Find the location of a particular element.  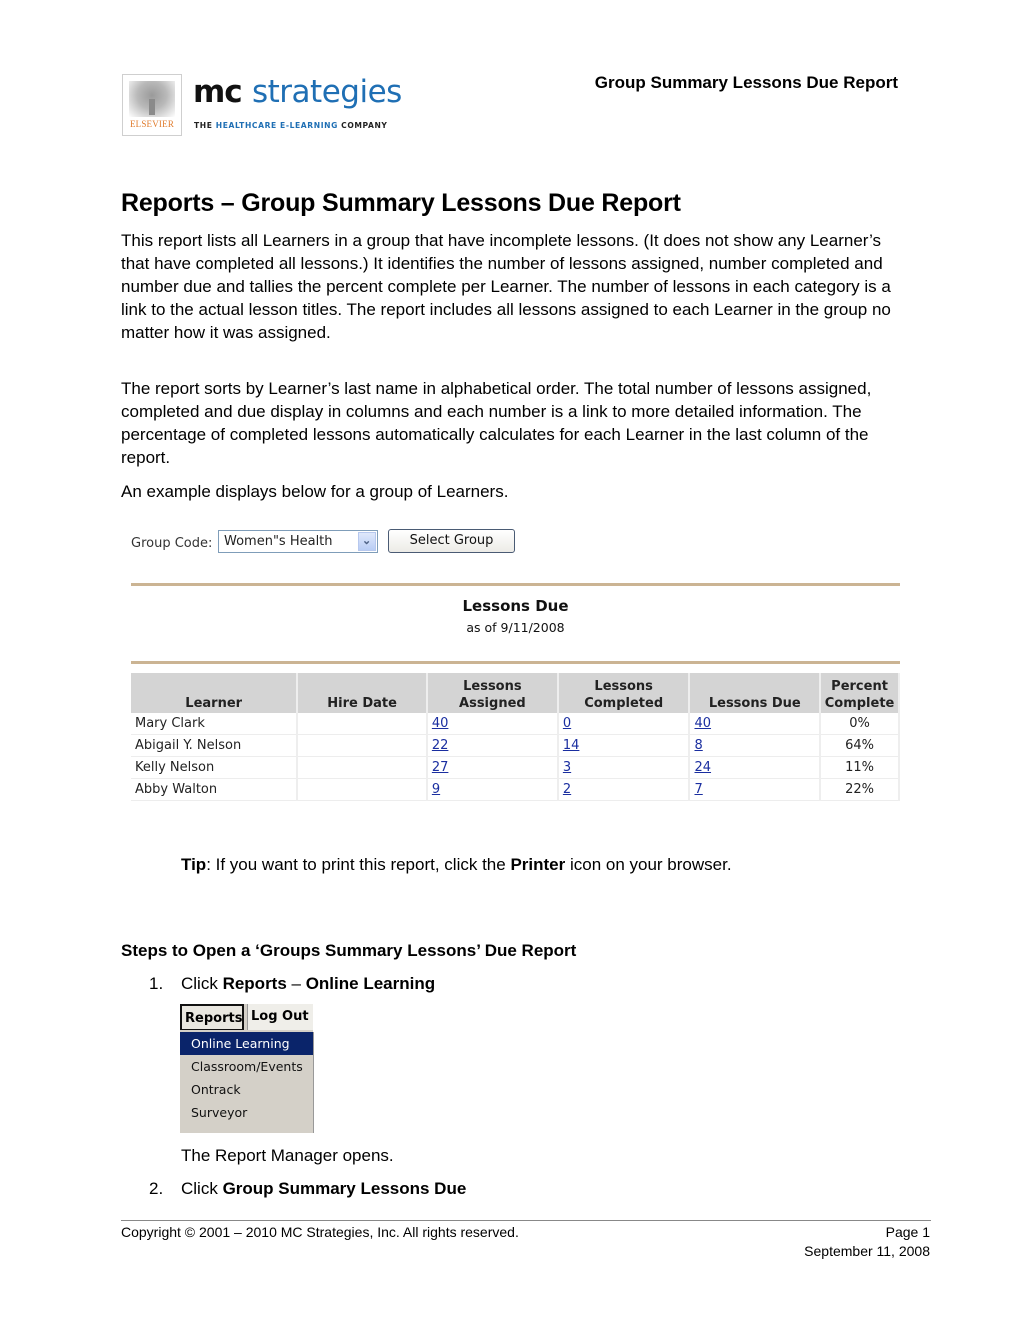

elsevier-wordmark: ELSEVIER is located at coordinates (152, 124).